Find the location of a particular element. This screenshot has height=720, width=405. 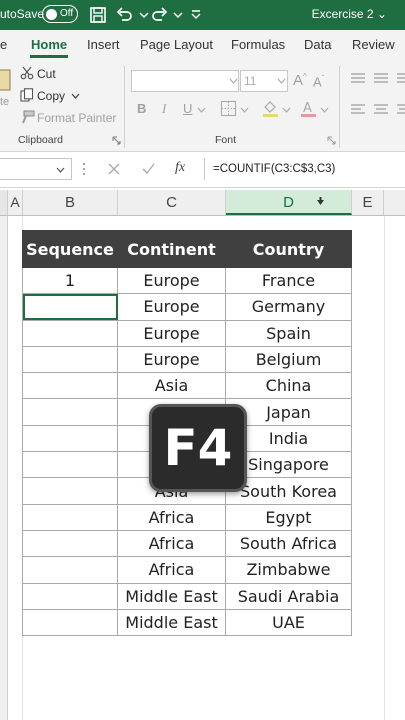

header-country: Country is located at coordinates (288, 249).